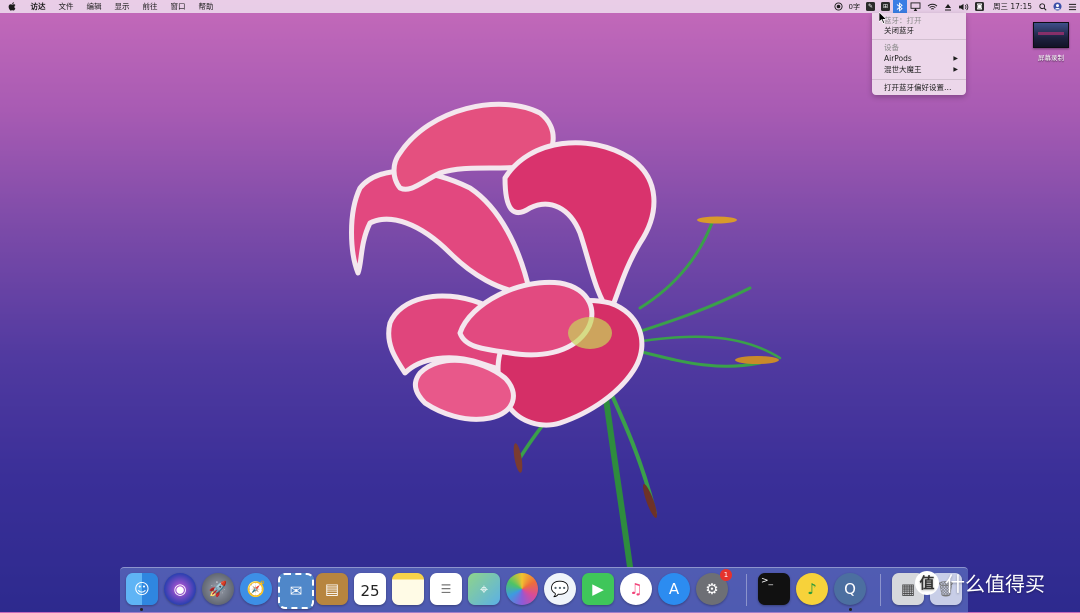 This screenshot has height=613, width=1080. I want to click on menu-help: 帮助, so click(206, 6).